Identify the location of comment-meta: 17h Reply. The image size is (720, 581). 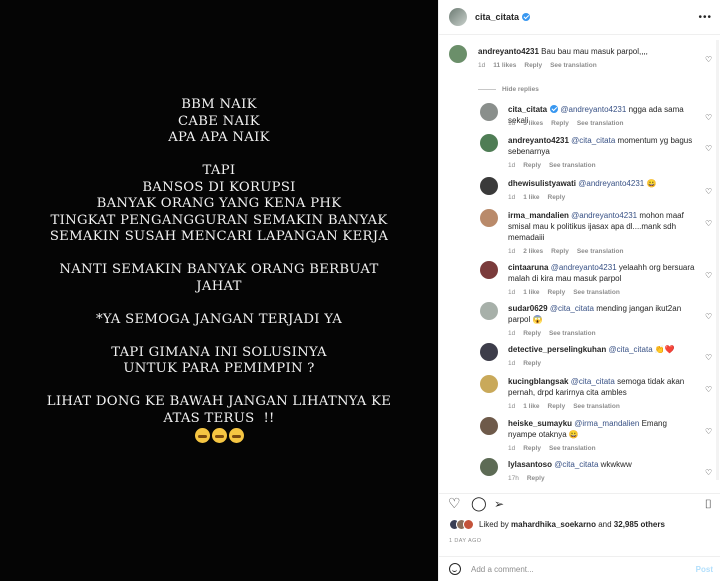
(530, 478).